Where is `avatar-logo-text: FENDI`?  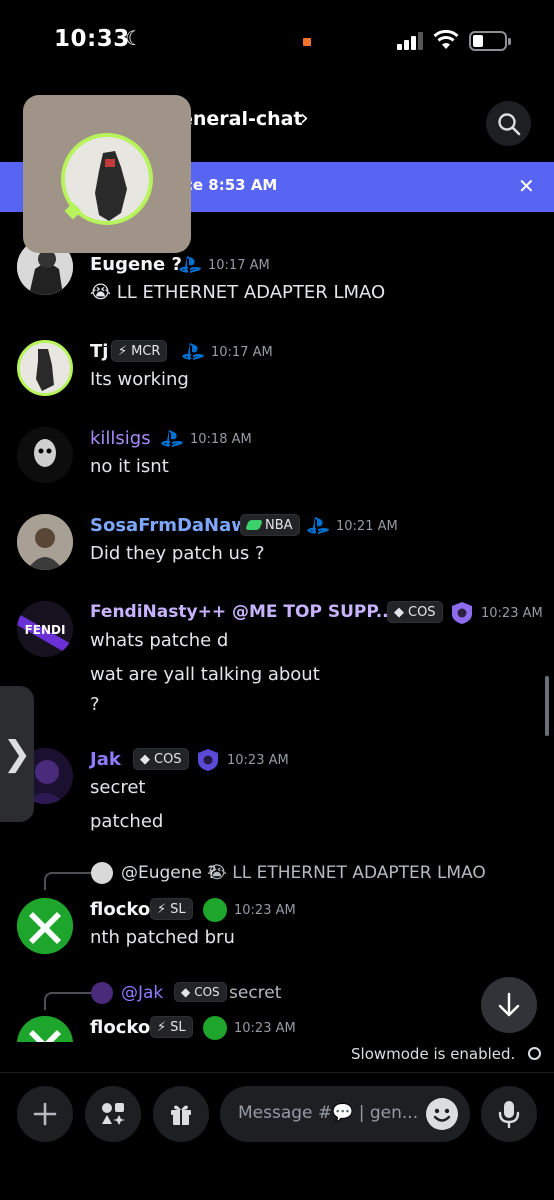 avatar-logo-text: FENDI is located at coordinates (45, 630).